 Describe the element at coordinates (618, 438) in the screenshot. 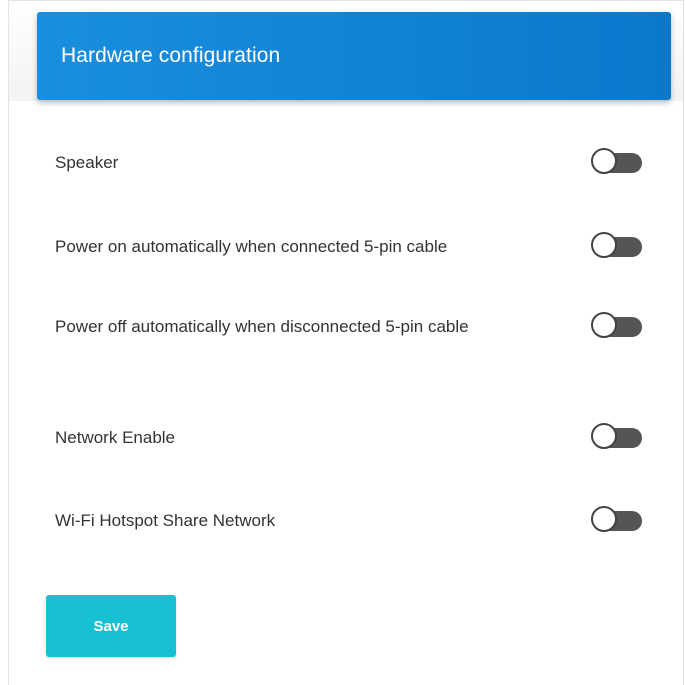

I see `network-enable-toggle` at that location.